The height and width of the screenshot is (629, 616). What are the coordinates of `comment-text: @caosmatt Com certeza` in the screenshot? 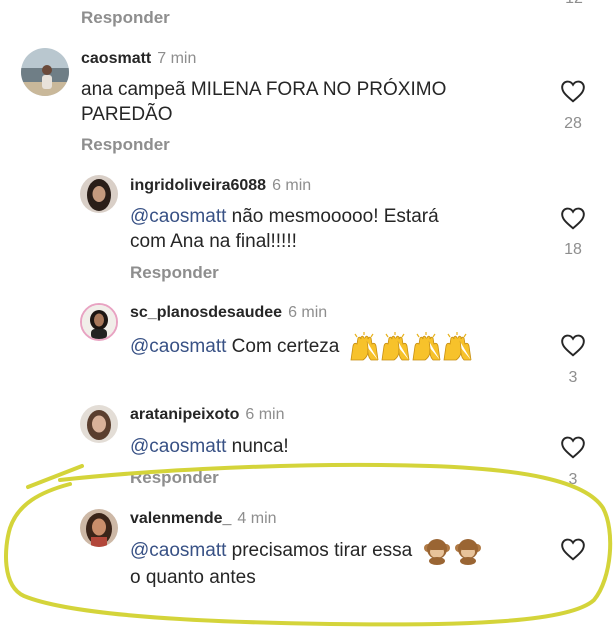 It's located at (340, 347).